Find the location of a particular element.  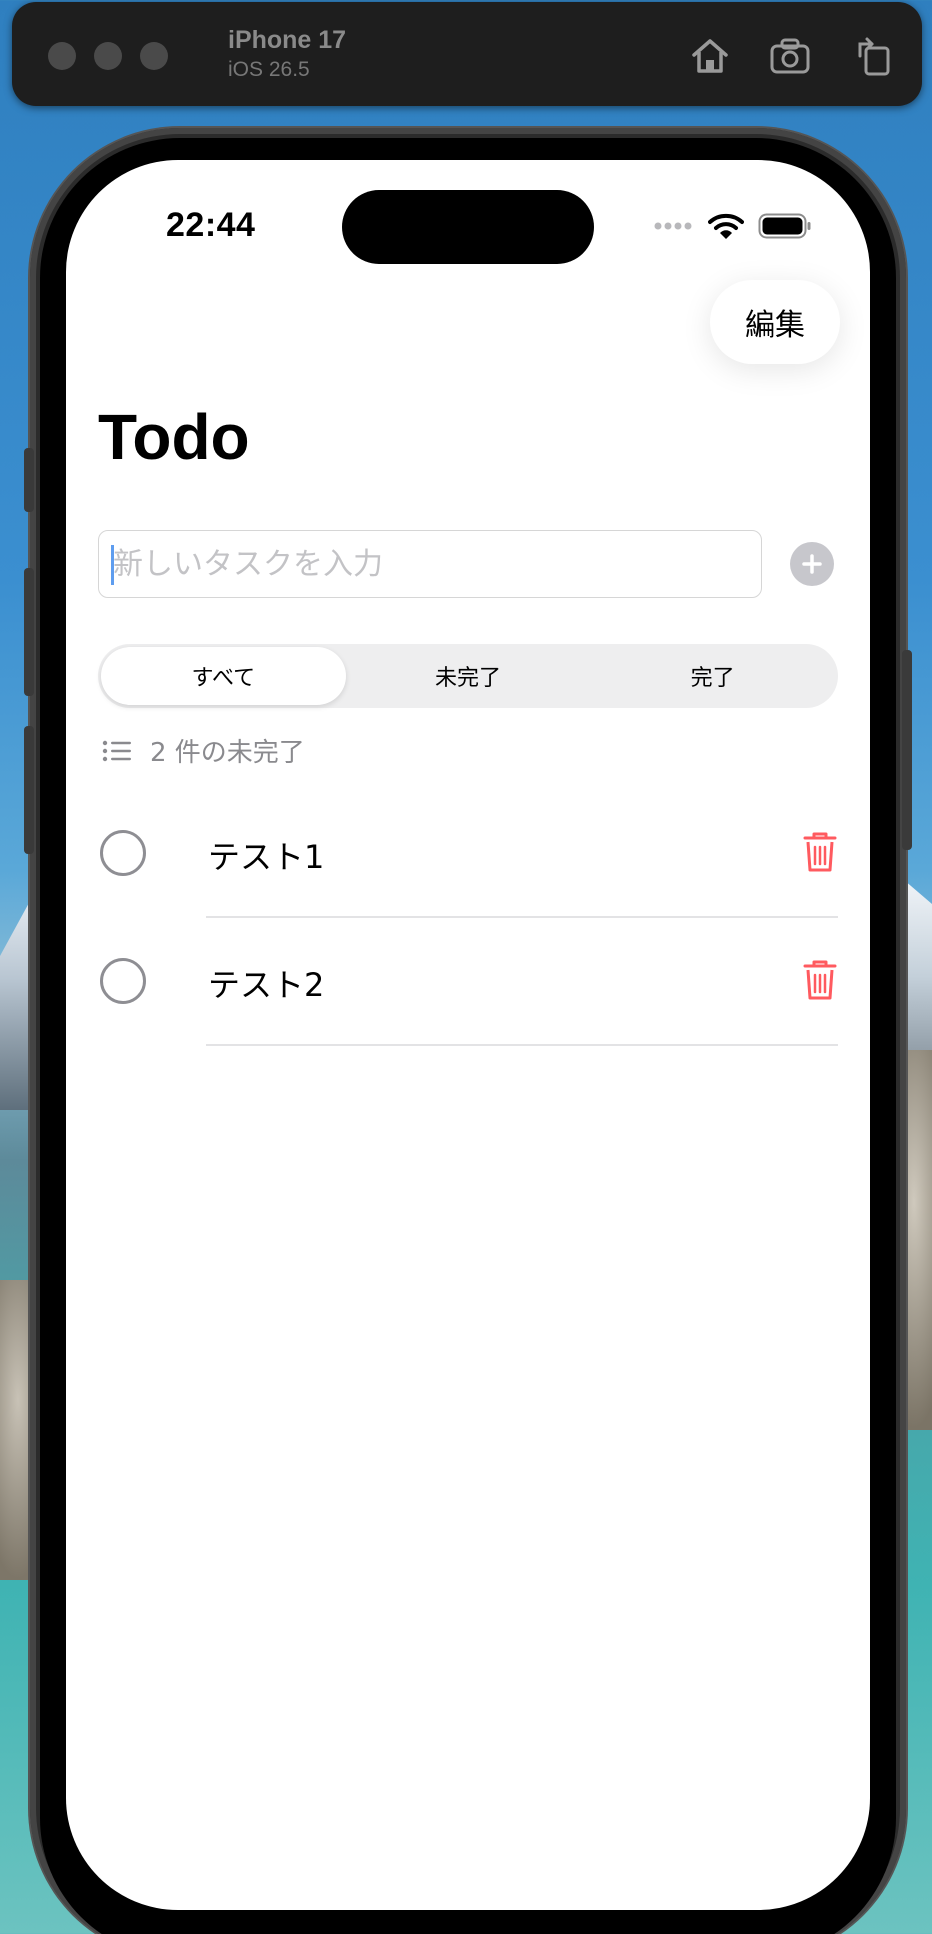

filter-option-all: すべて is located at coordinates (223, 676).